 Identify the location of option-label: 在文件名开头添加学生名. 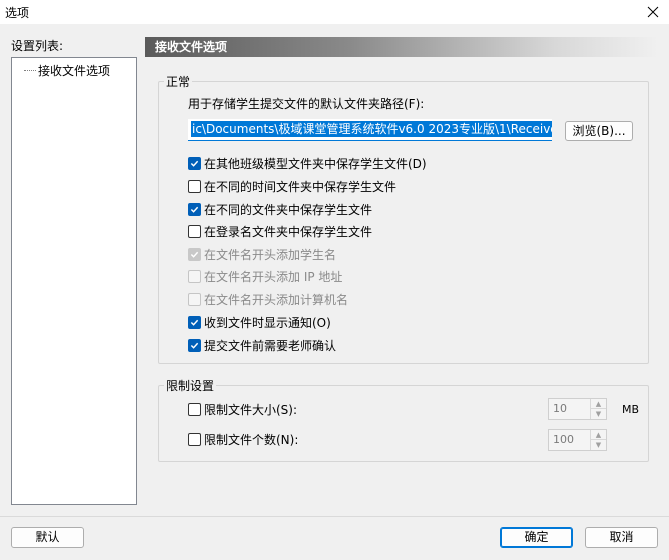
(270, 254).